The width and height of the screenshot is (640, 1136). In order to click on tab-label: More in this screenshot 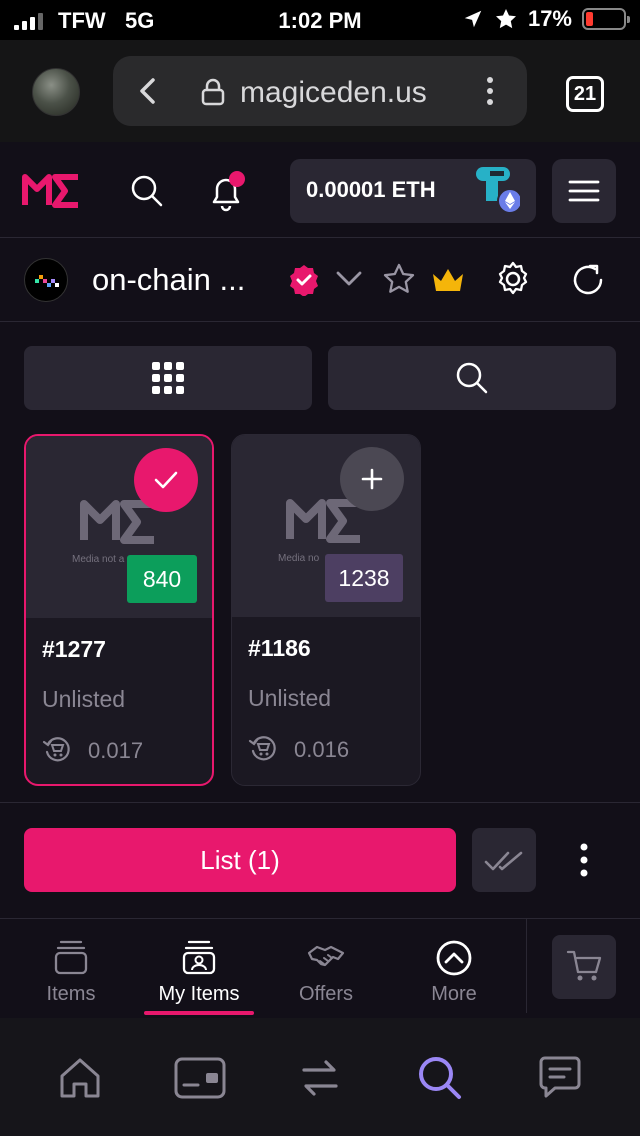, I will do `click(454, 994)`.